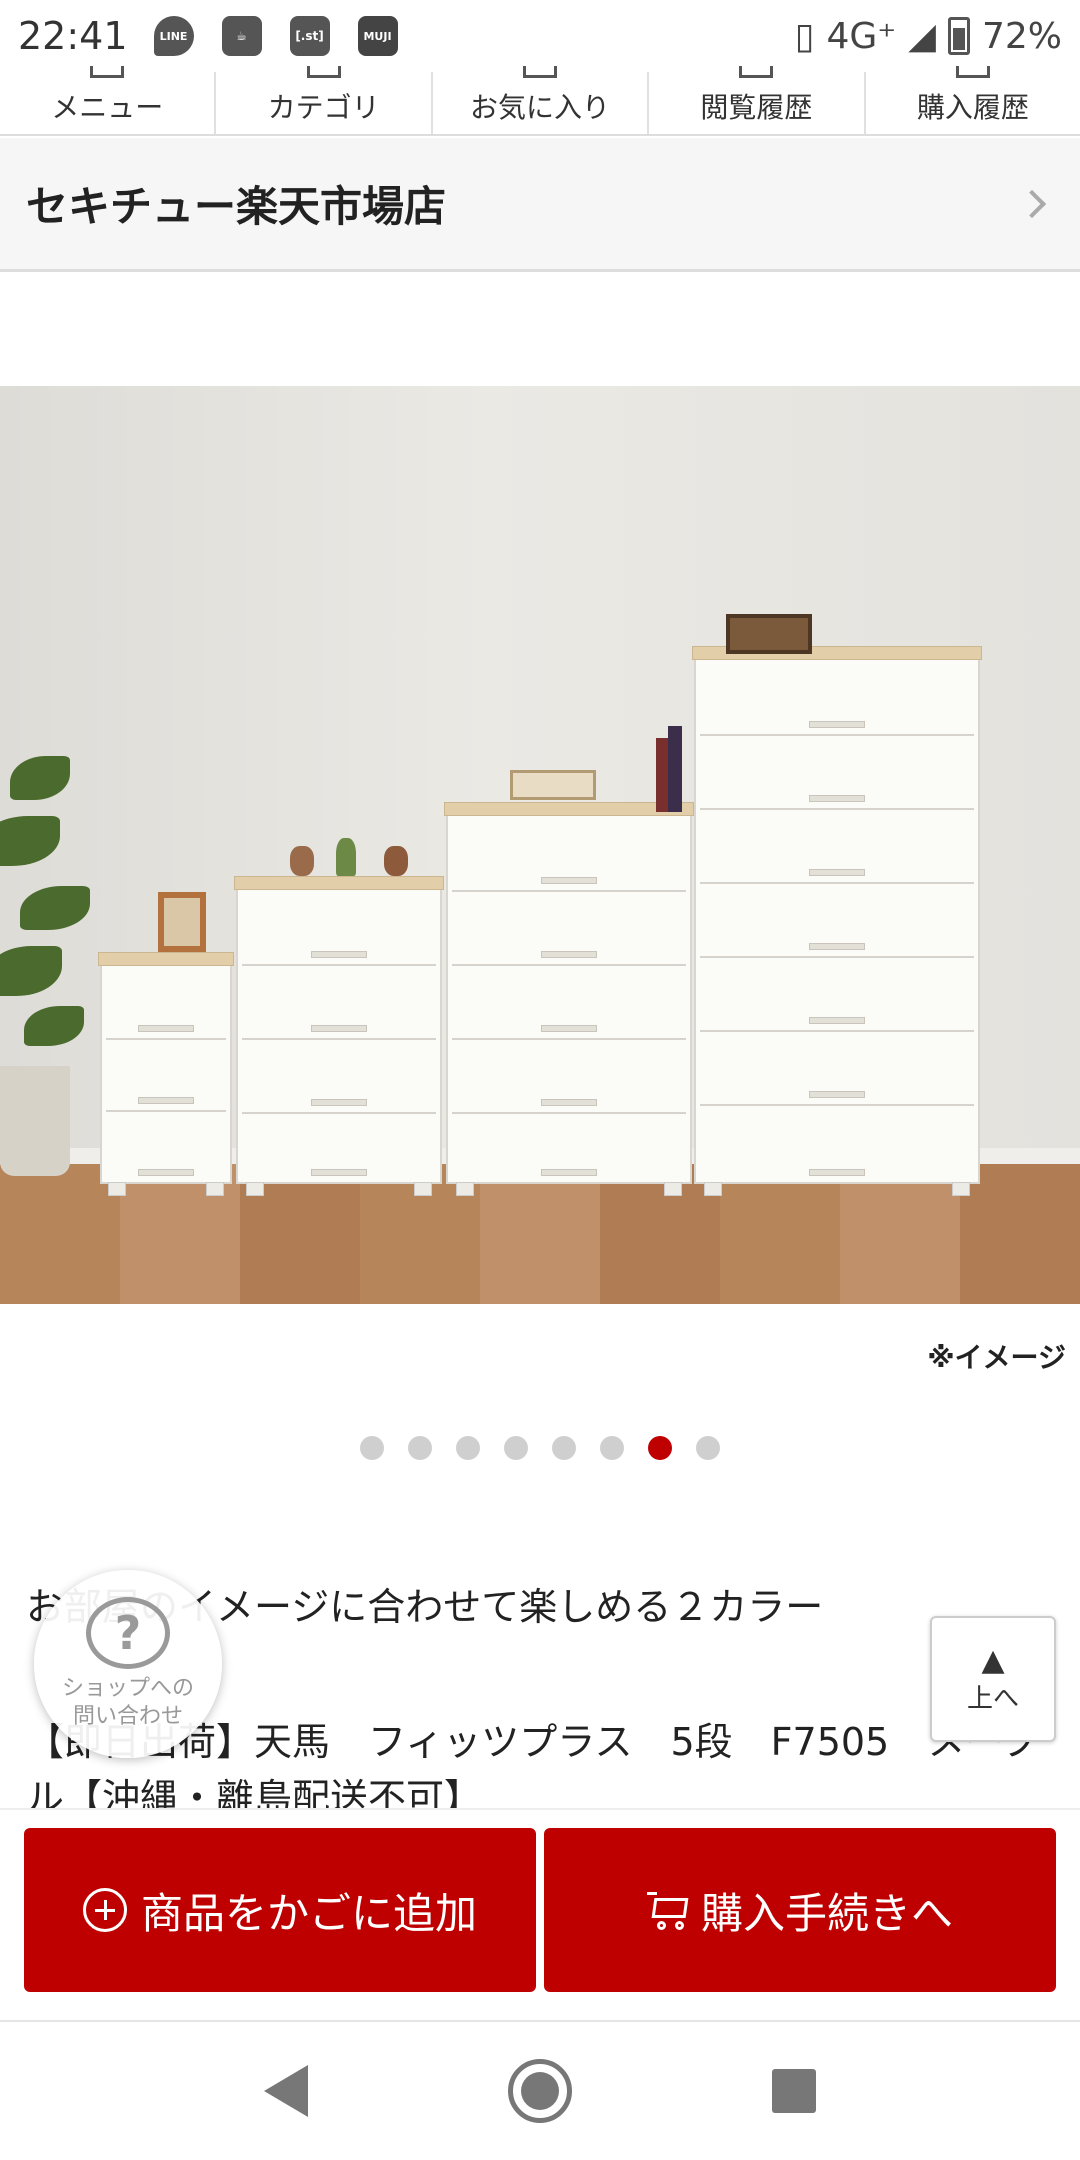 The width and height of the screenshot is (1080, 2160). I want to click on plus-circle-icon, so click(104, 1910).